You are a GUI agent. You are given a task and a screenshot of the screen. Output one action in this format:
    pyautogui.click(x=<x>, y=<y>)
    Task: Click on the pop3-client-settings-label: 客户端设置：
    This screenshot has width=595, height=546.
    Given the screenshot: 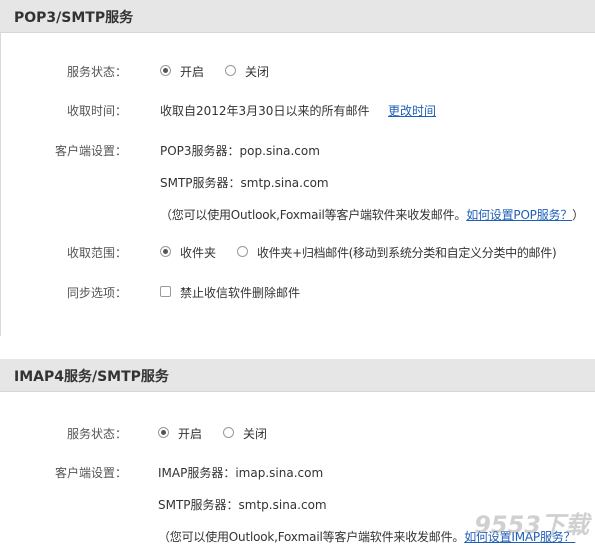 What is the action you would take?
    pyautogui.click(x=90, y=151)
    